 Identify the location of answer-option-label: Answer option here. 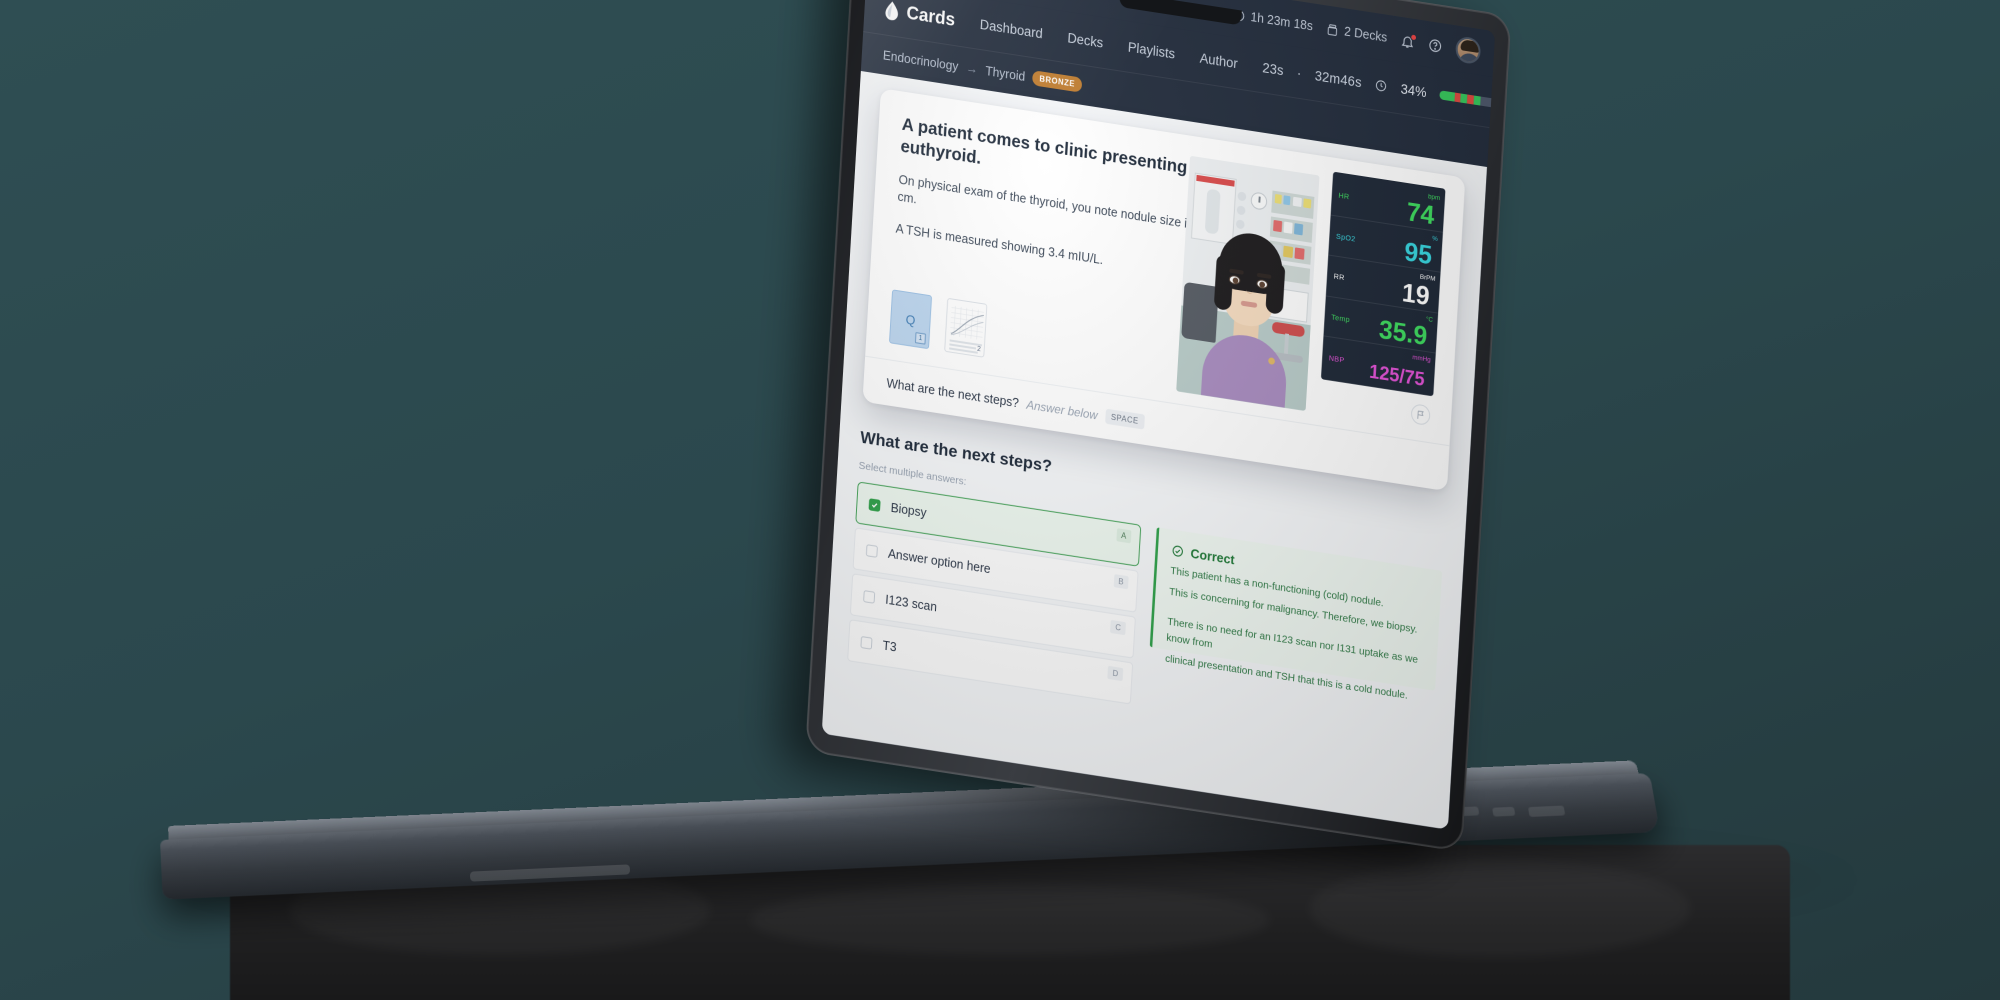
(939, 561).